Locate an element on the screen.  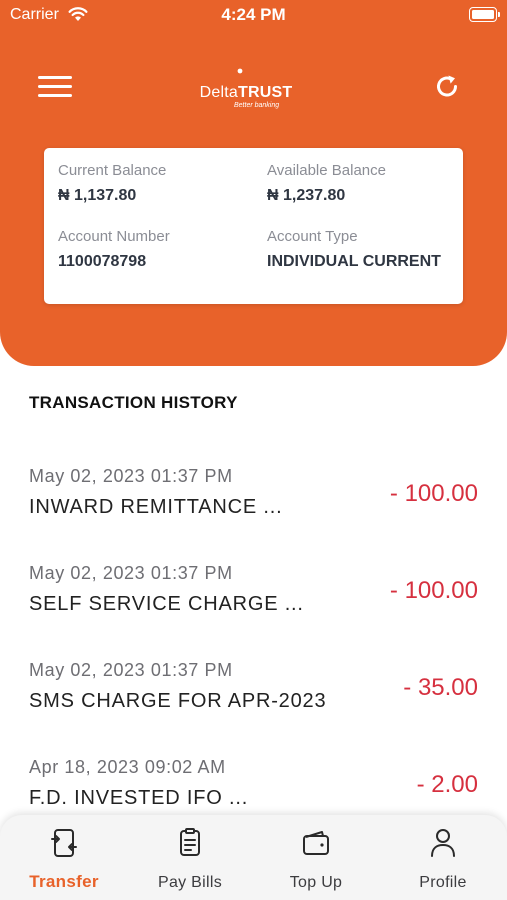
transaction-amount: - 35.00 is located at coordinates (440, 687).